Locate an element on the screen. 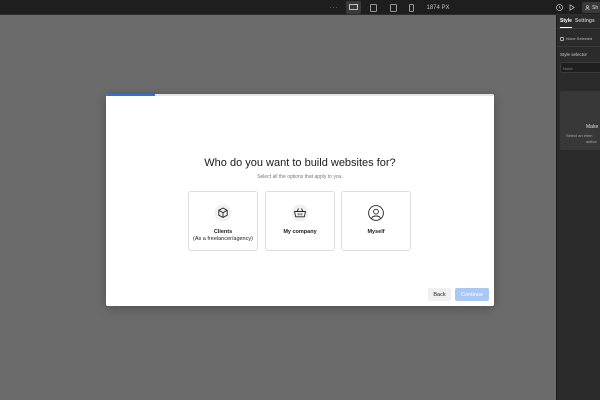 Image resolution: width=600 pixels, height=400 pixels. panel-divider is located at coordinates (578, 46).